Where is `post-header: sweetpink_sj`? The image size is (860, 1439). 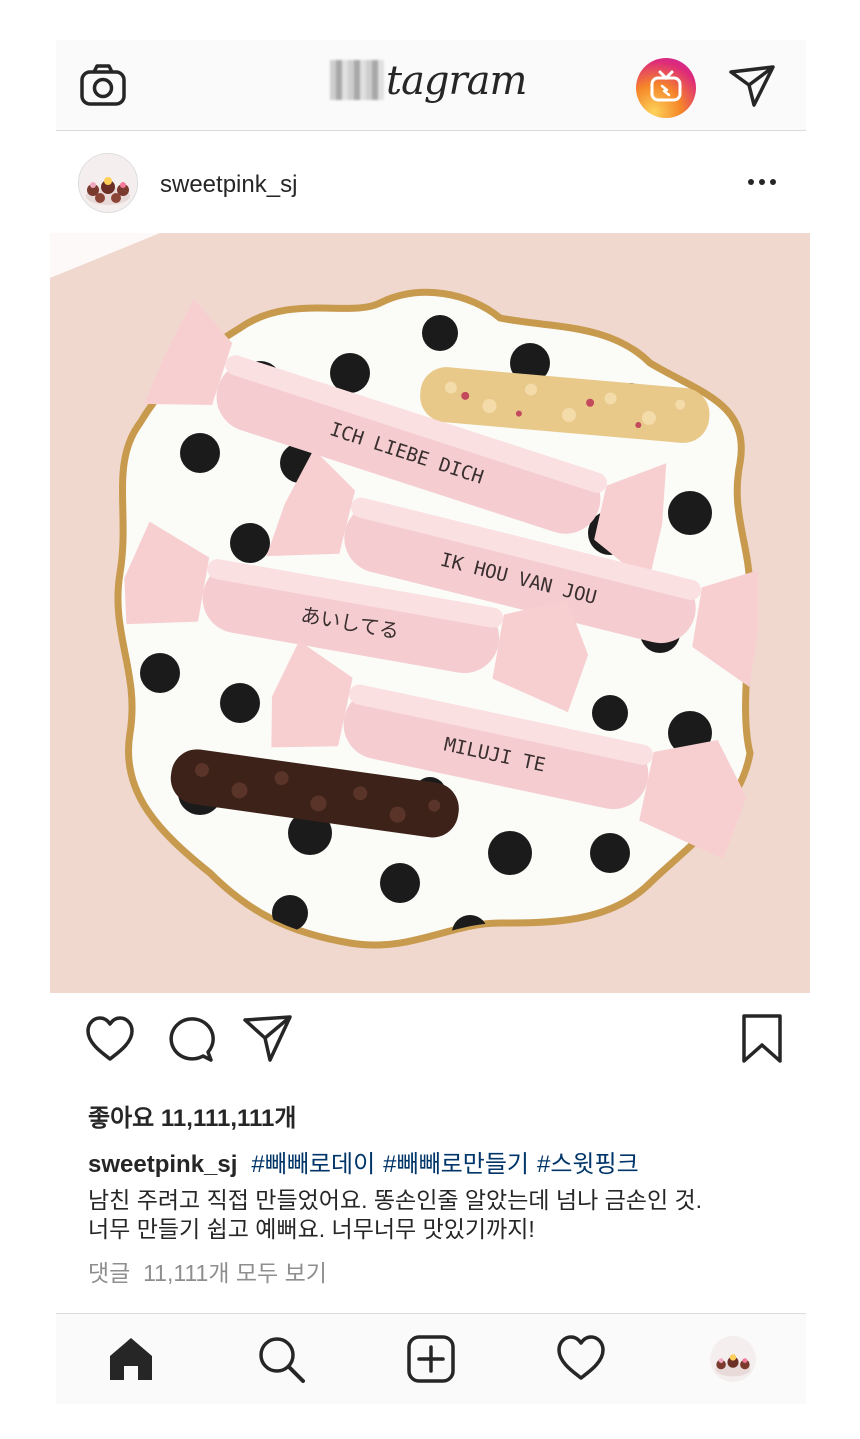 post-header: sweetpink_sj is located at coordinates (431, 182).